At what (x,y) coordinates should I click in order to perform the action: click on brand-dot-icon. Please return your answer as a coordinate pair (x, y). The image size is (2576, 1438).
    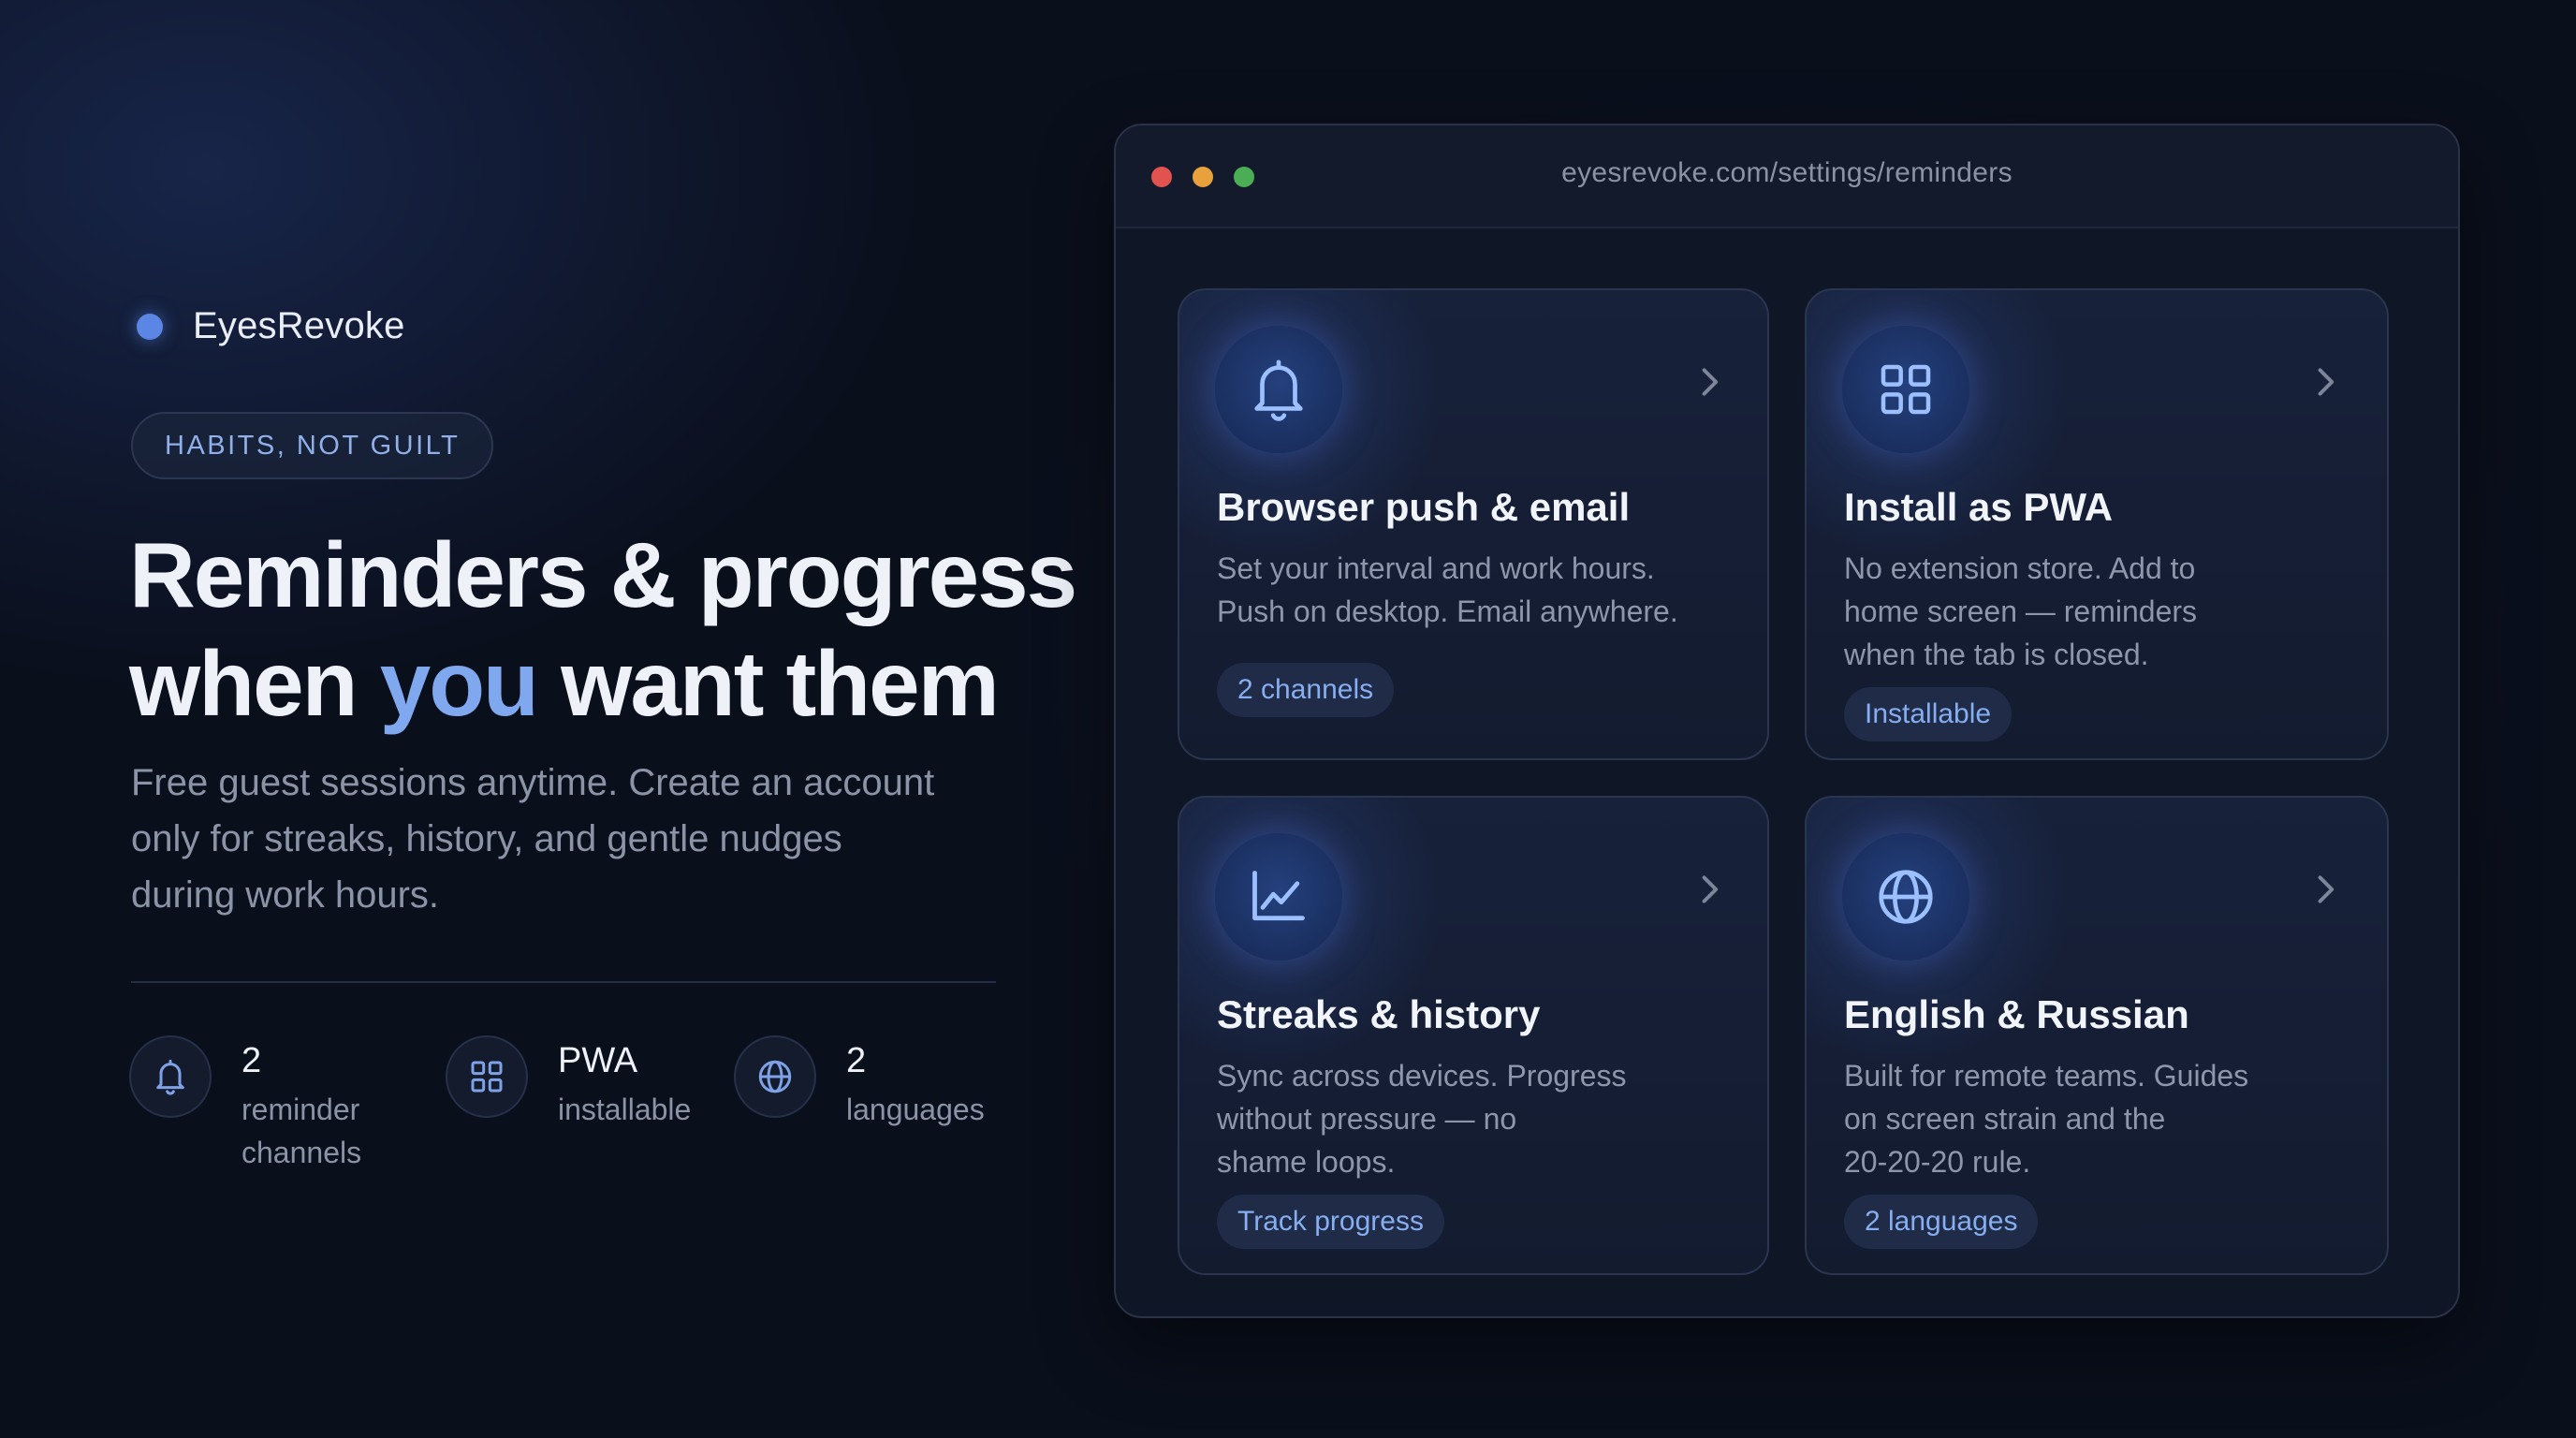
    Looking at the image, I should click on (150, 326).